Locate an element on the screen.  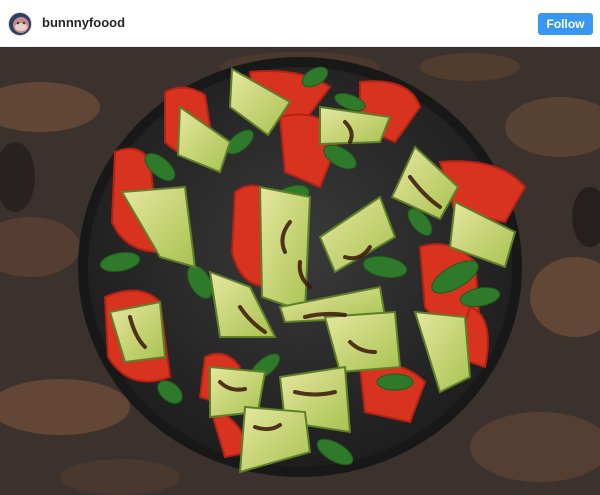
follow-button: Follow is located at coordinates (565, 24).